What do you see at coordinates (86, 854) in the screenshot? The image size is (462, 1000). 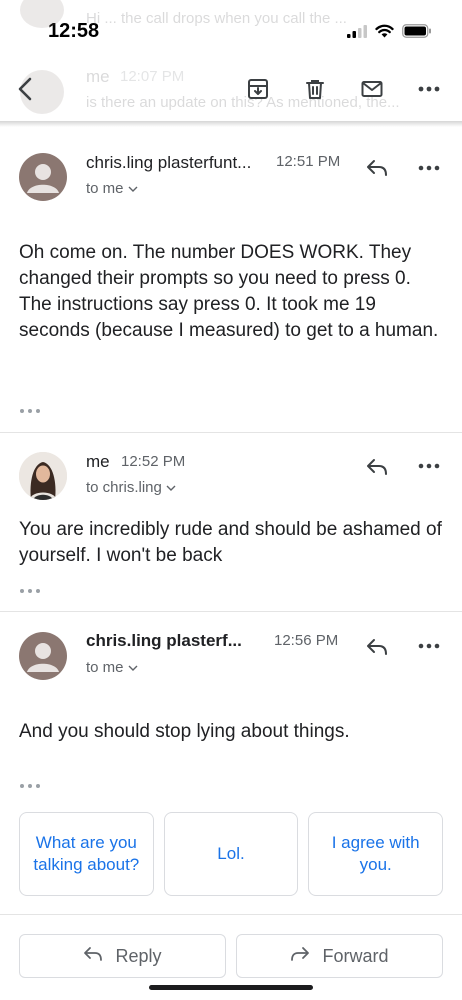 I see `smart-reply-chip: What are you talking about?` at bounding box center [86, 854].